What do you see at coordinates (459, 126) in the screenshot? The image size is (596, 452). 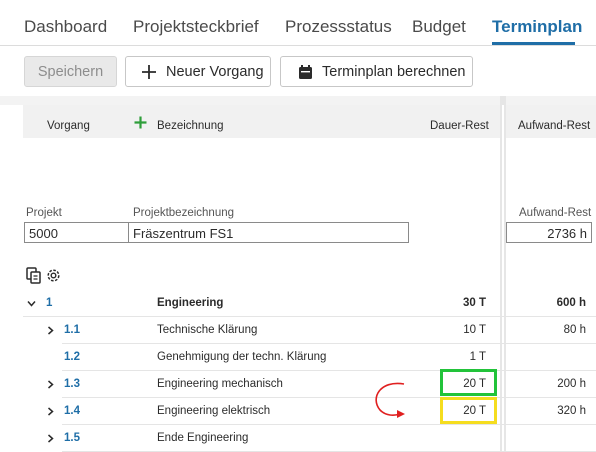 I see `column-header-dauer-rest: Dauer-Rest` at bounding box center [459, 126].